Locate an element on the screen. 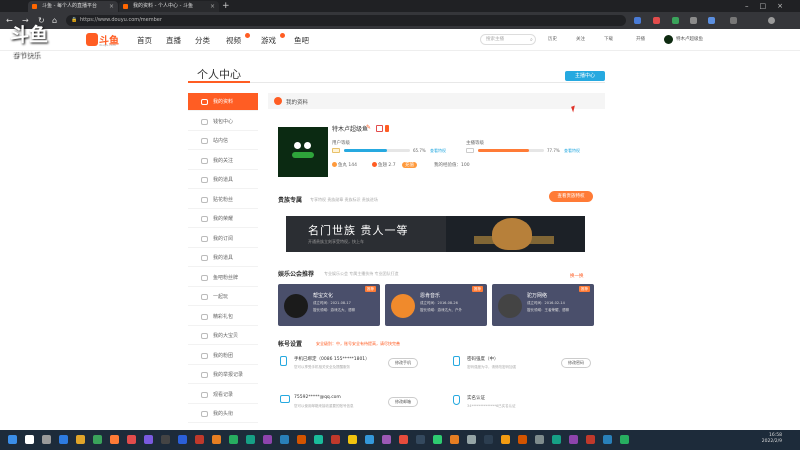  sidebar-item: 贴花粉丝 is located at coordinates (223, 200).